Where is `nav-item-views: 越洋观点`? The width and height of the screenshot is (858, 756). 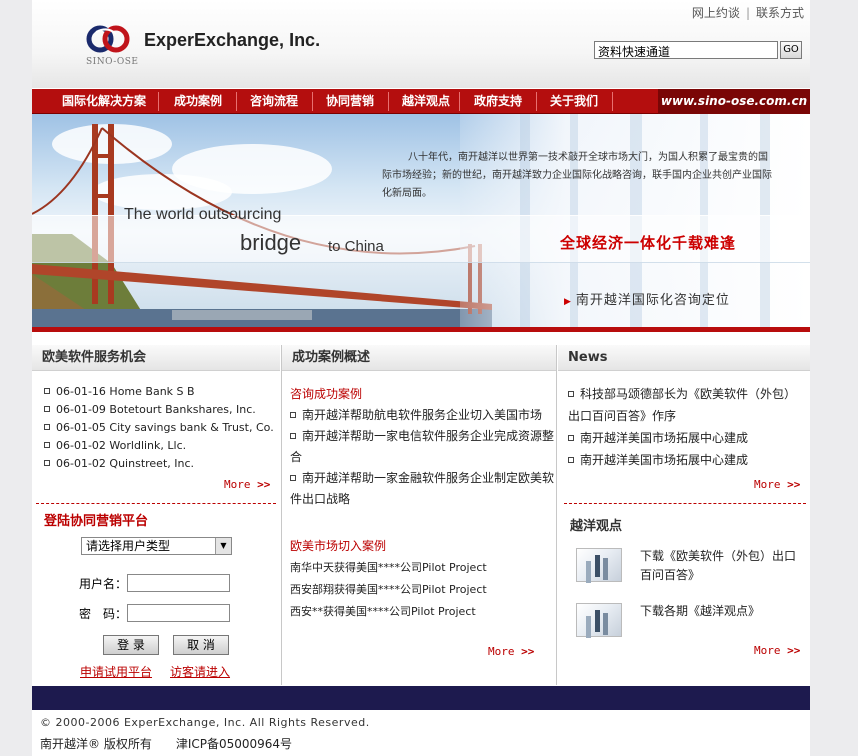
nav-item-views: 越洋观点 is located at coordinates (426, 101).